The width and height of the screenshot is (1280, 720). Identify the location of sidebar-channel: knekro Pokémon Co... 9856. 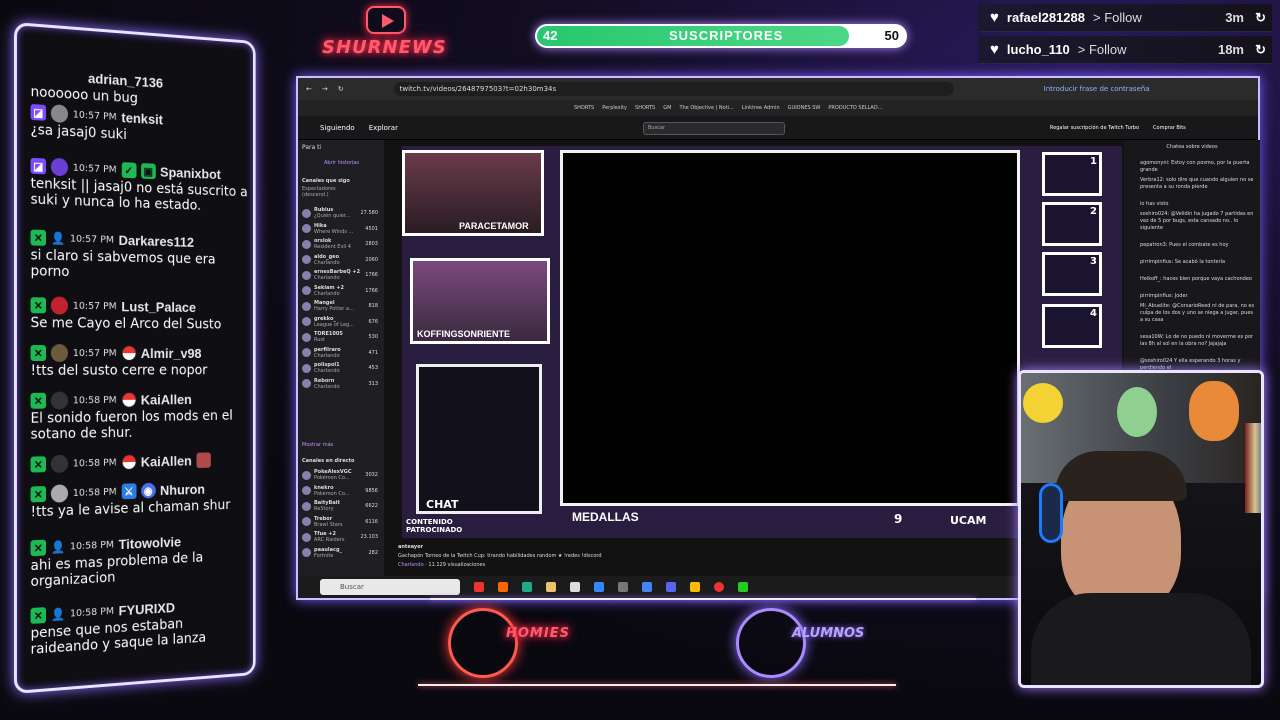
(341, 491).